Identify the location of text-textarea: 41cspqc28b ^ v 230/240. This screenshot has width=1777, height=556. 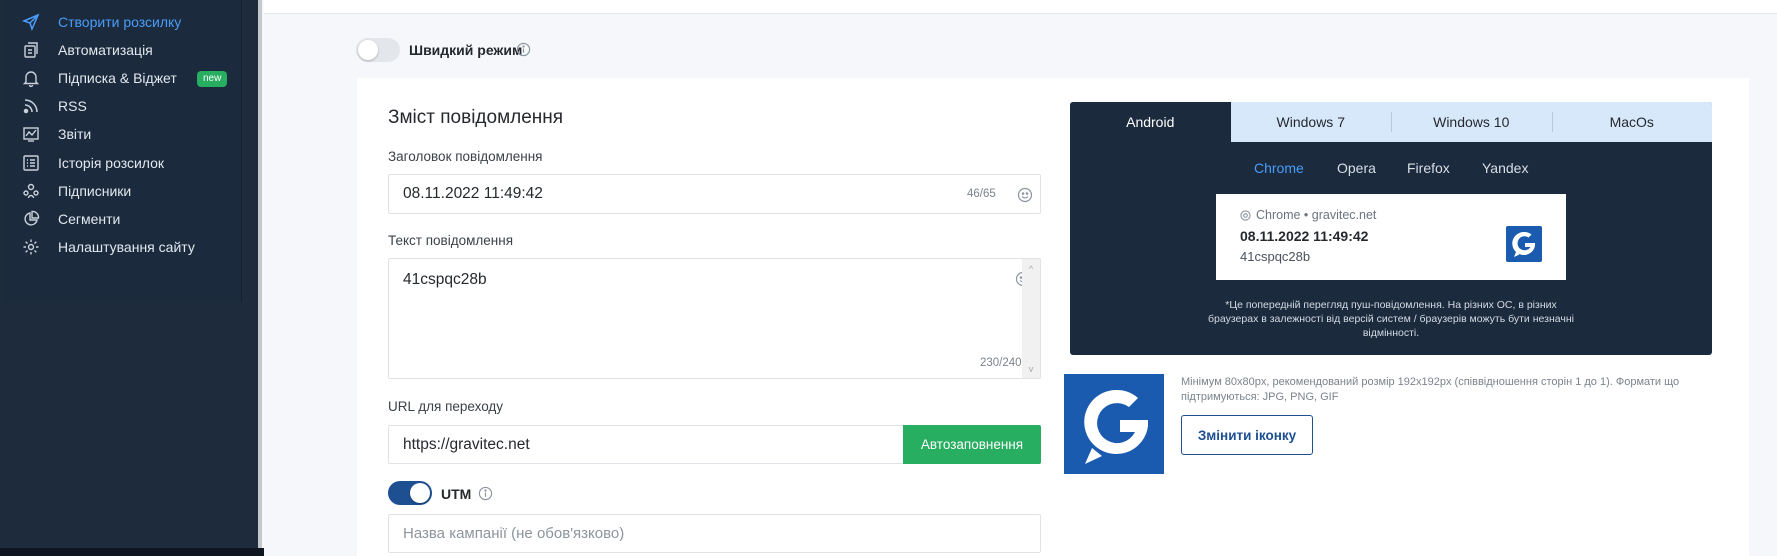
(714, 318).